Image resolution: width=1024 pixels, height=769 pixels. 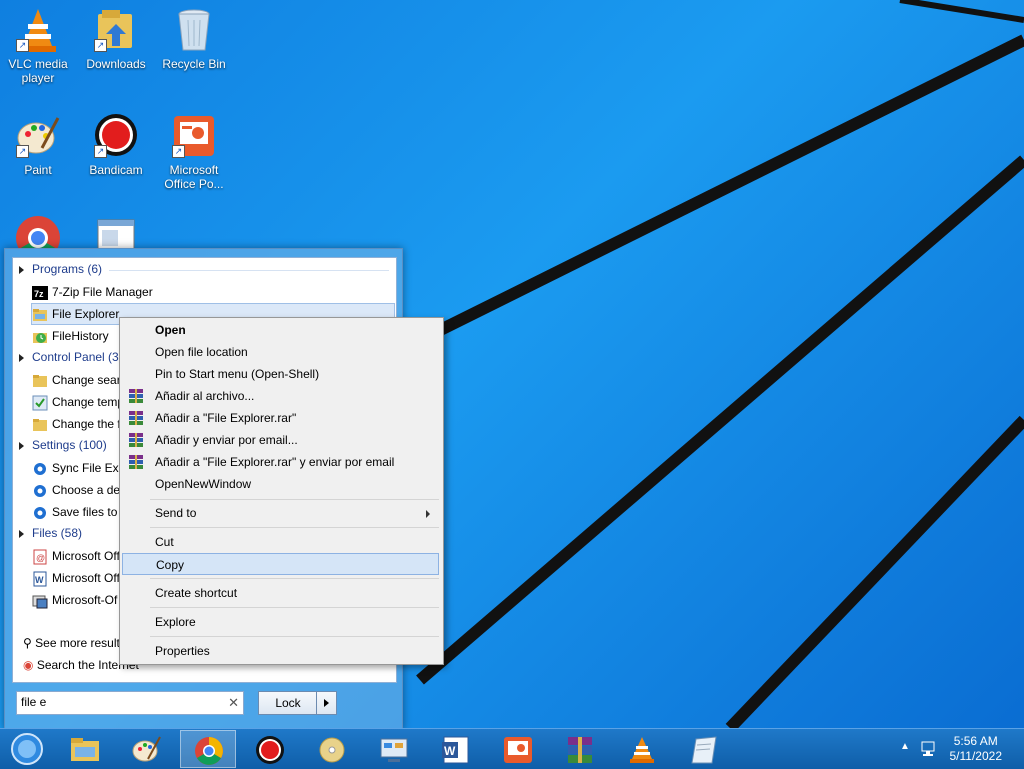 What do you see at coordinates (40, 337) in the screenshot?
I see `file-history-icon` at bounding box center [40, 337].